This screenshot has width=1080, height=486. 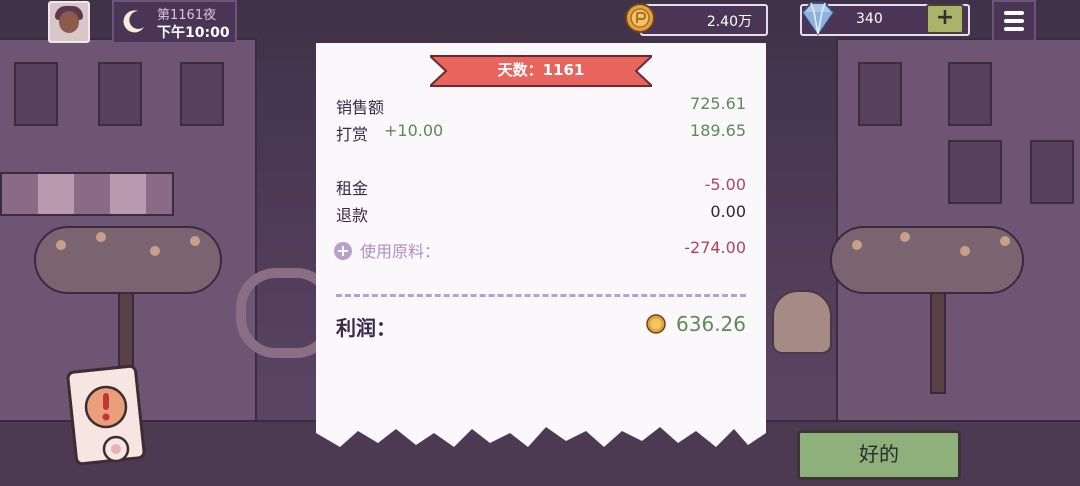 I want to click on buy-gems-button: +, so click(x=945, y=19).